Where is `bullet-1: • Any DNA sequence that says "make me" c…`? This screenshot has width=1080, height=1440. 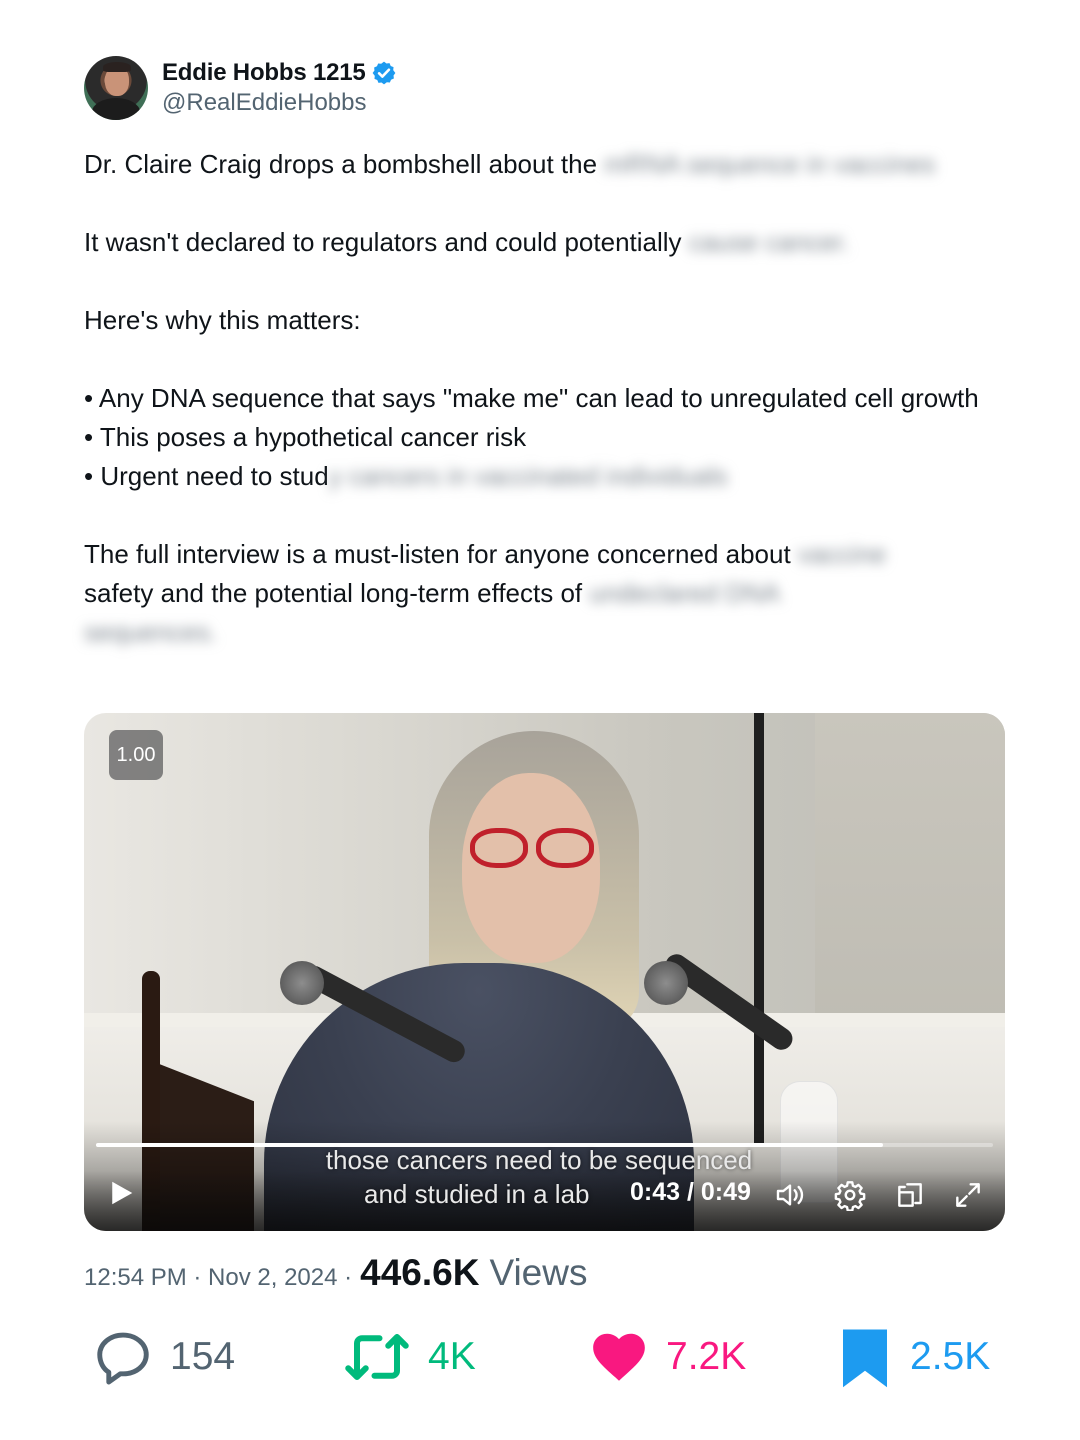
bullet-1: • Any DNA sequence that says "make me" c… is located at coordinates (531, 398).